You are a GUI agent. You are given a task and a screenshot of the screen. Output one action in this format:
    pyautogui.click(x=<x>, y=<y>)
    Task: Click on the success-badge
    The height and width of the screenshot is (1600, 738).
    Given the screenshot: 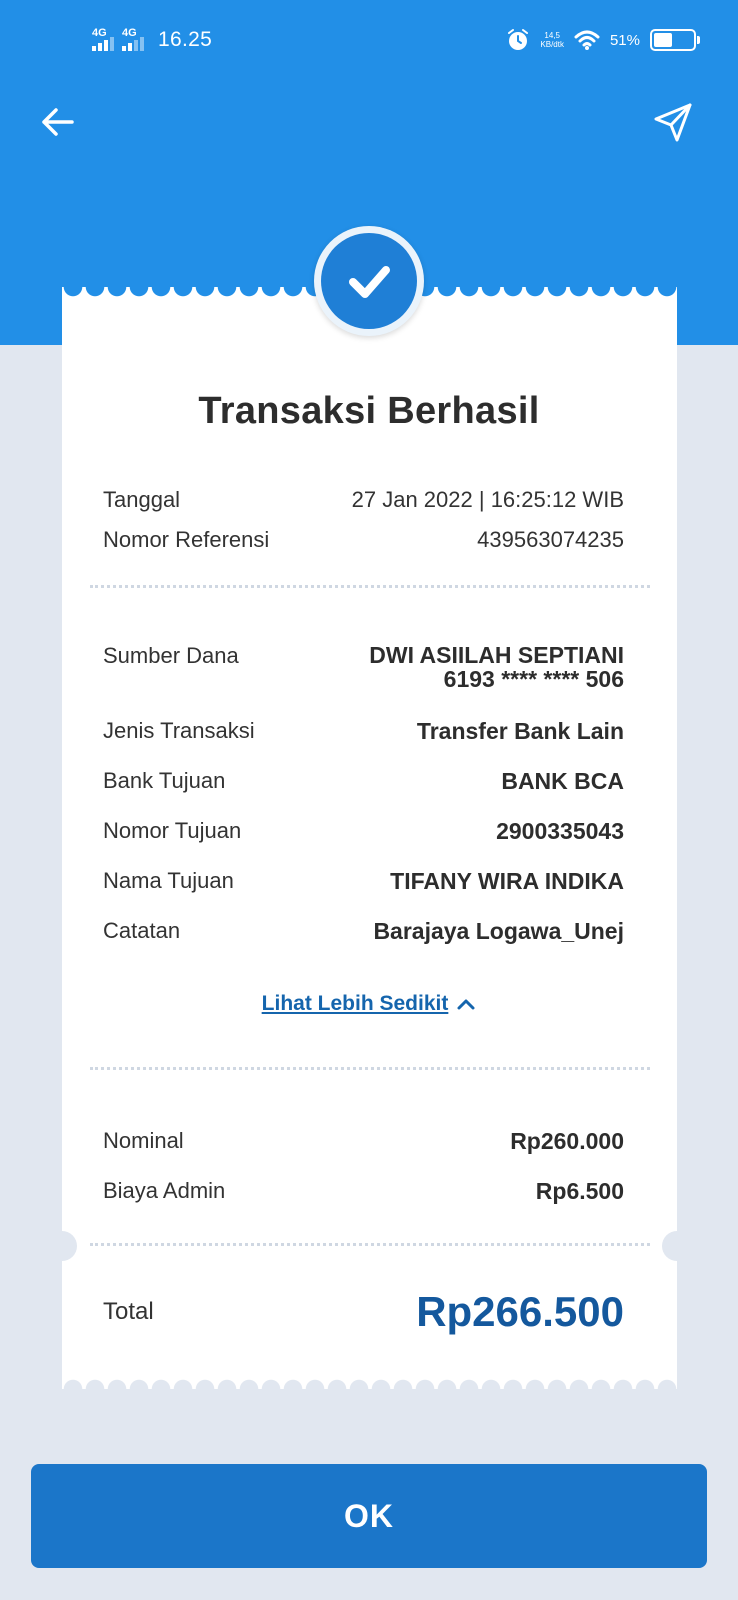 What is the action you would take?
    pyautogui.click(x=369, y=281)
    